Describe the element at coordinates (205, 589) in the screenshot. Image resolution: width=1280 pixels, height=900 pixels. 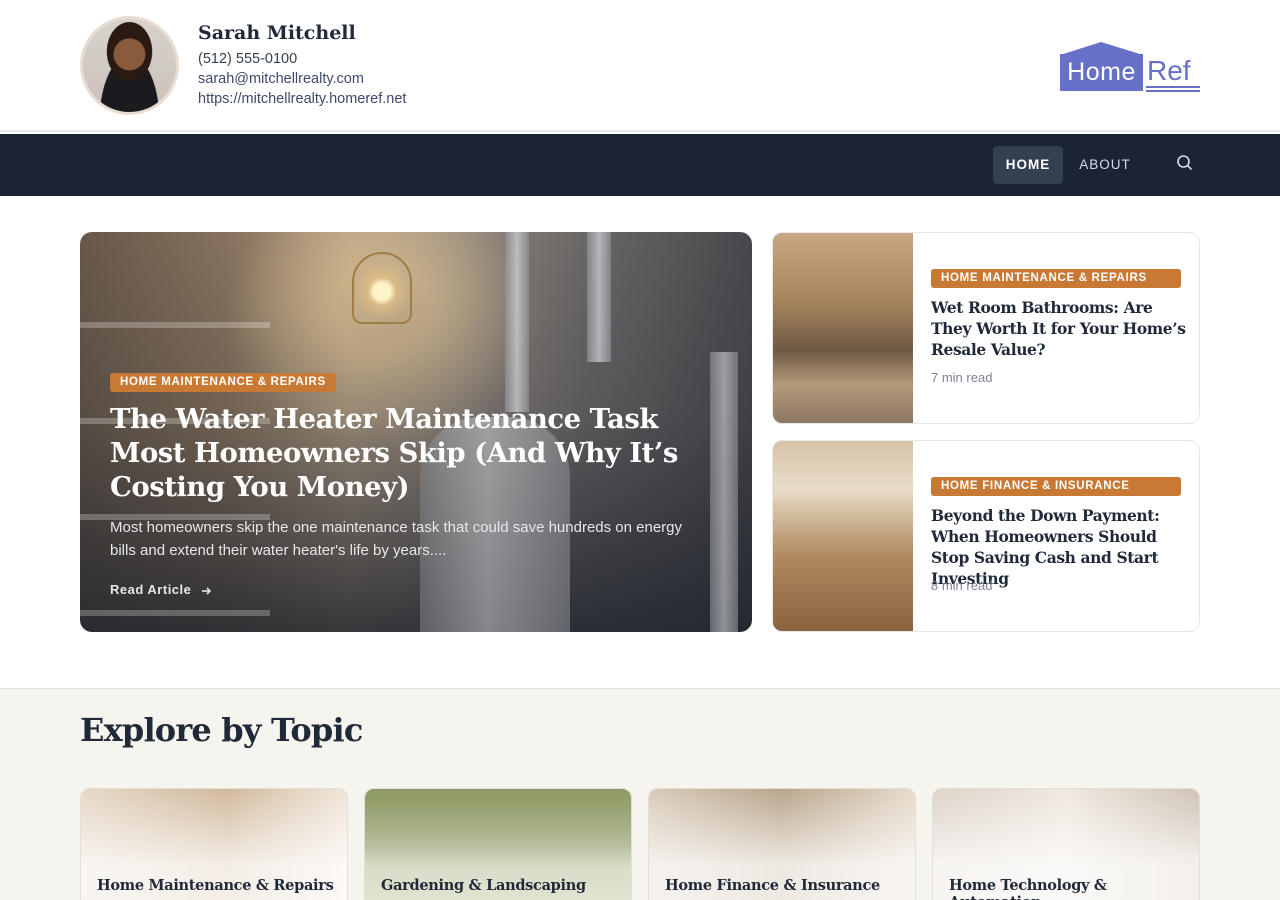
I see `arrow-right-icon` at that location.